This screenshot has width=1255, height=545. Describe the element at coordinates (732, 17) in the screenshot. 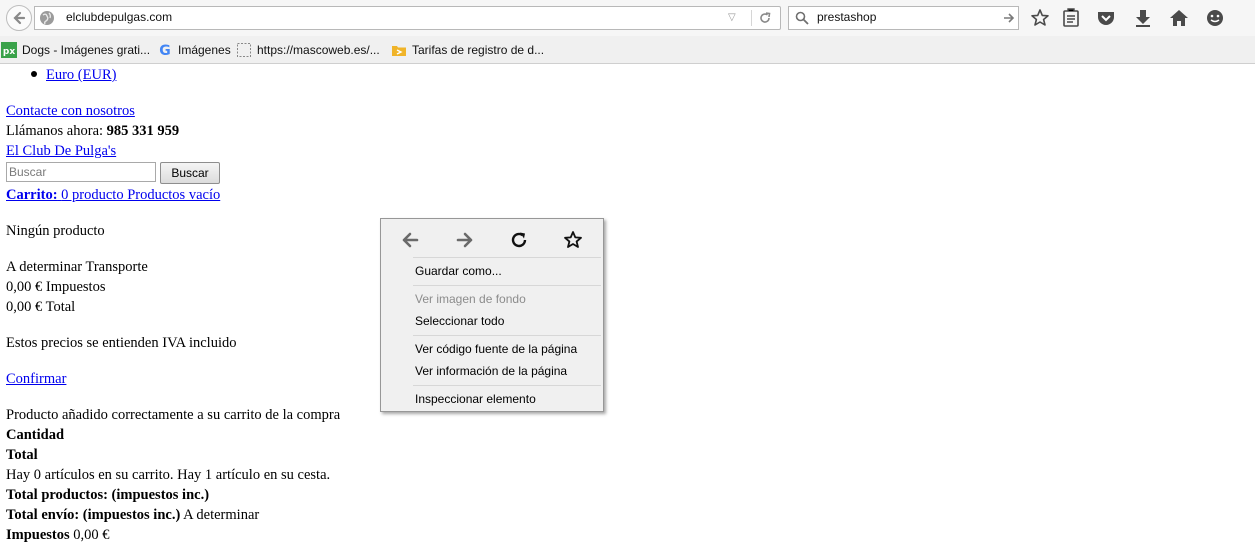

I see `url-dropdown-icon: ▽` at that location.